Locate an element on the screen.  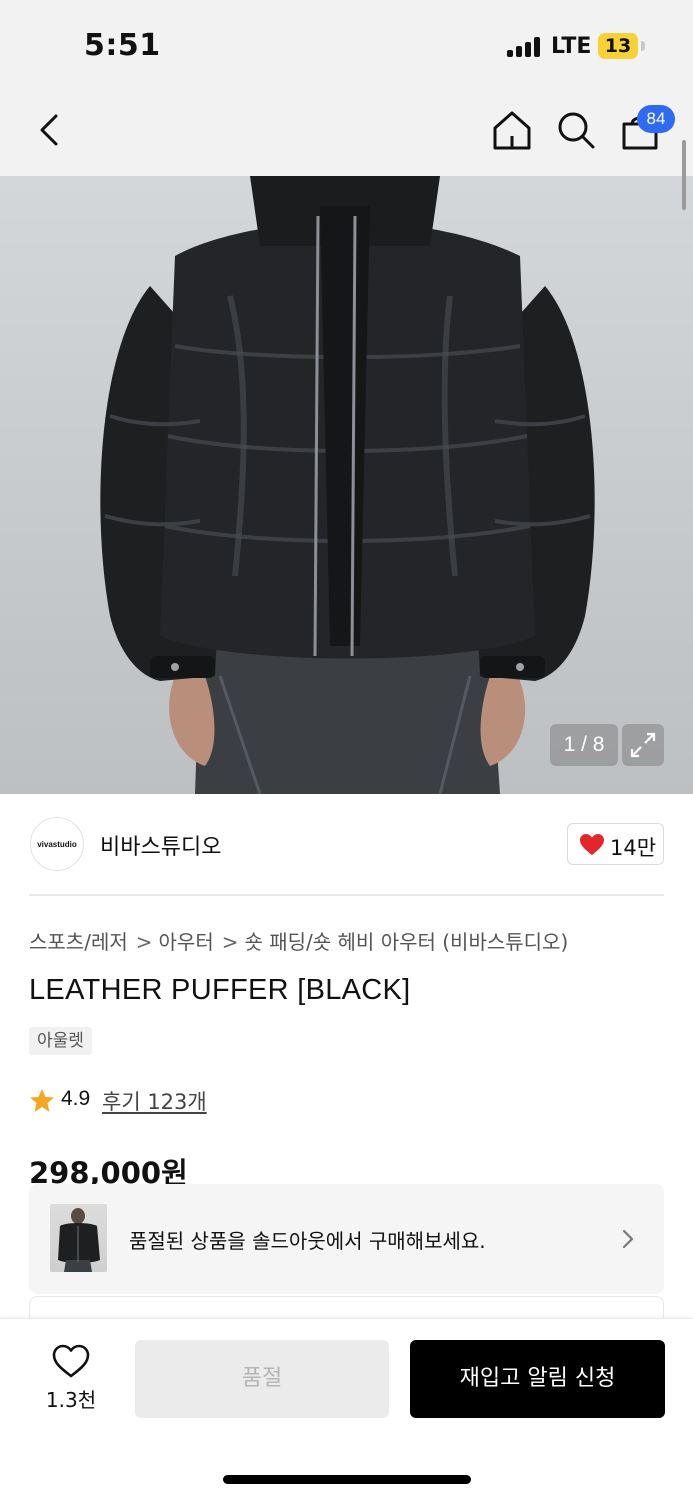
heart-outline-icon is located at coordinates (71, 1361).